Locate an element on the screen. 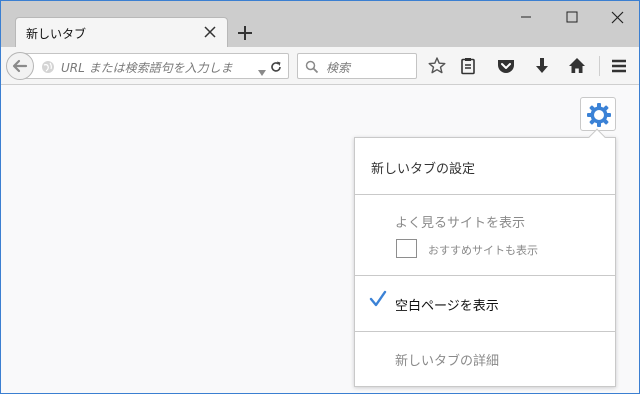 This screenshot has height=394, width=640. navigation-toolbar: URL または検索語句を入力しま 検索 is located at coordinates (320, 66).